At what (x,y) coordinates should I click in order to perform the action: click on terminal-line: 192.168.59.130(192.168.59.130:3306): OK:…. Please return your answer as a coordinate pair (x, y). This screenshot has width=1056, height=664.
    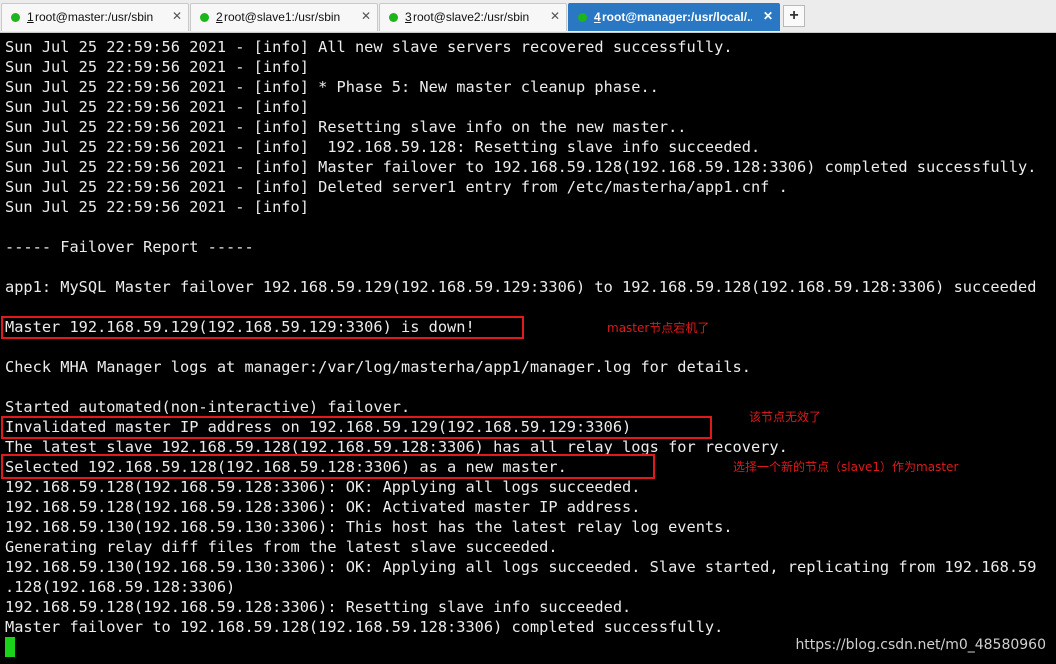
    Looking at the image, I should click on (521, 567).